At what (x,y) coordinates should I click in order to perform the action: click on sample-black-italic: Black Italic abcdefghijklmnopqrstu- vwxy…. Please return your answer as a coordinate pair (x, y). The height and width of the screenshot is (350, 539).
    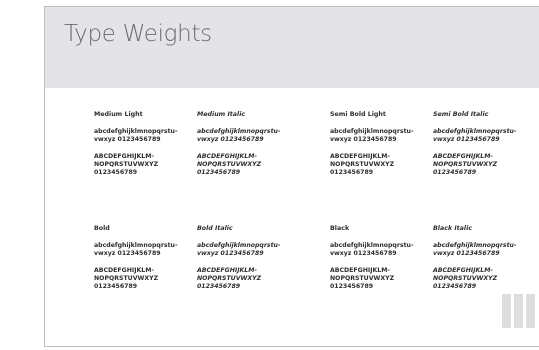
    Looking at the image, I should click on (483, 258).